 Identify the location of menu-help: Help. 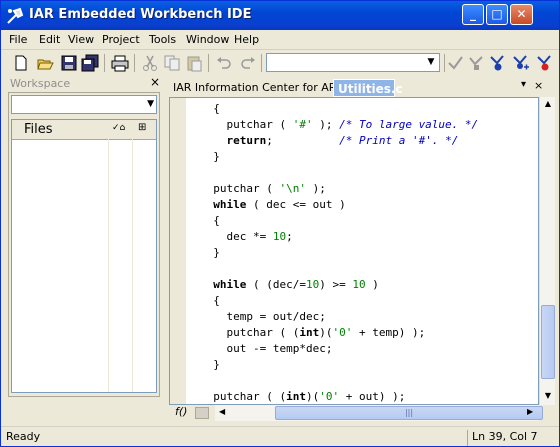
(246, 39).